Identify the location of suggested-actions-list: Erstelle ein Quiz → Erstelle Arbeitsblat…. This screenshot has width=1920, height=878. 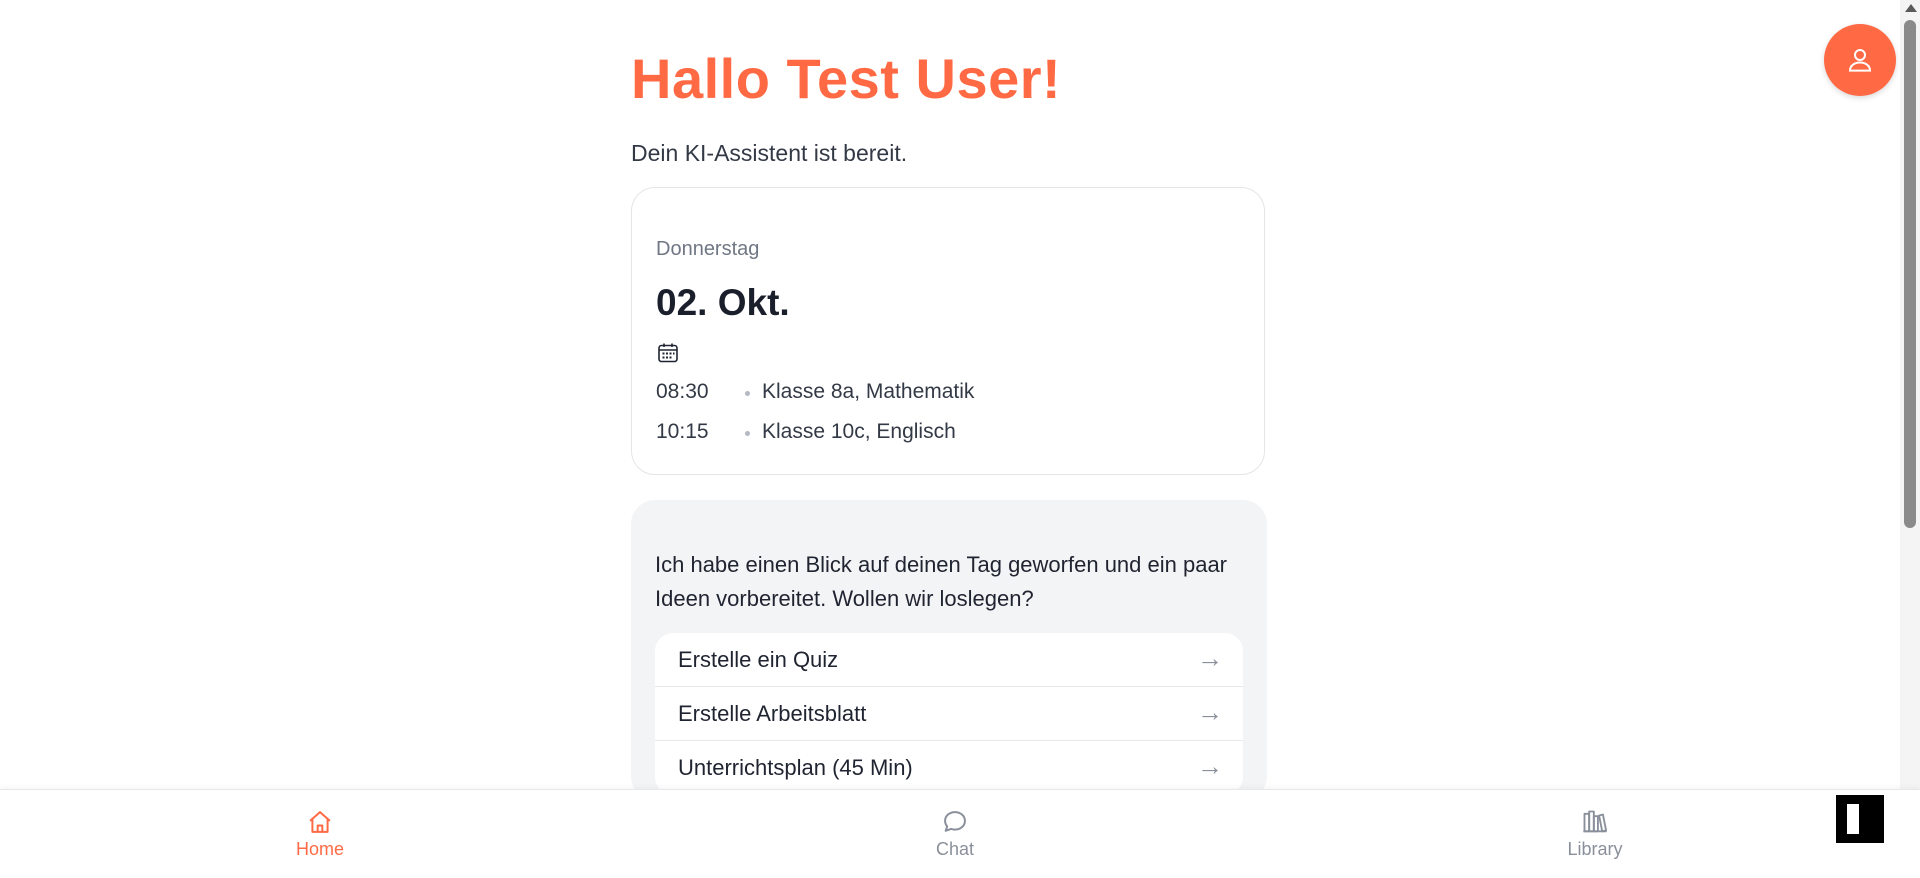
(949, 714).